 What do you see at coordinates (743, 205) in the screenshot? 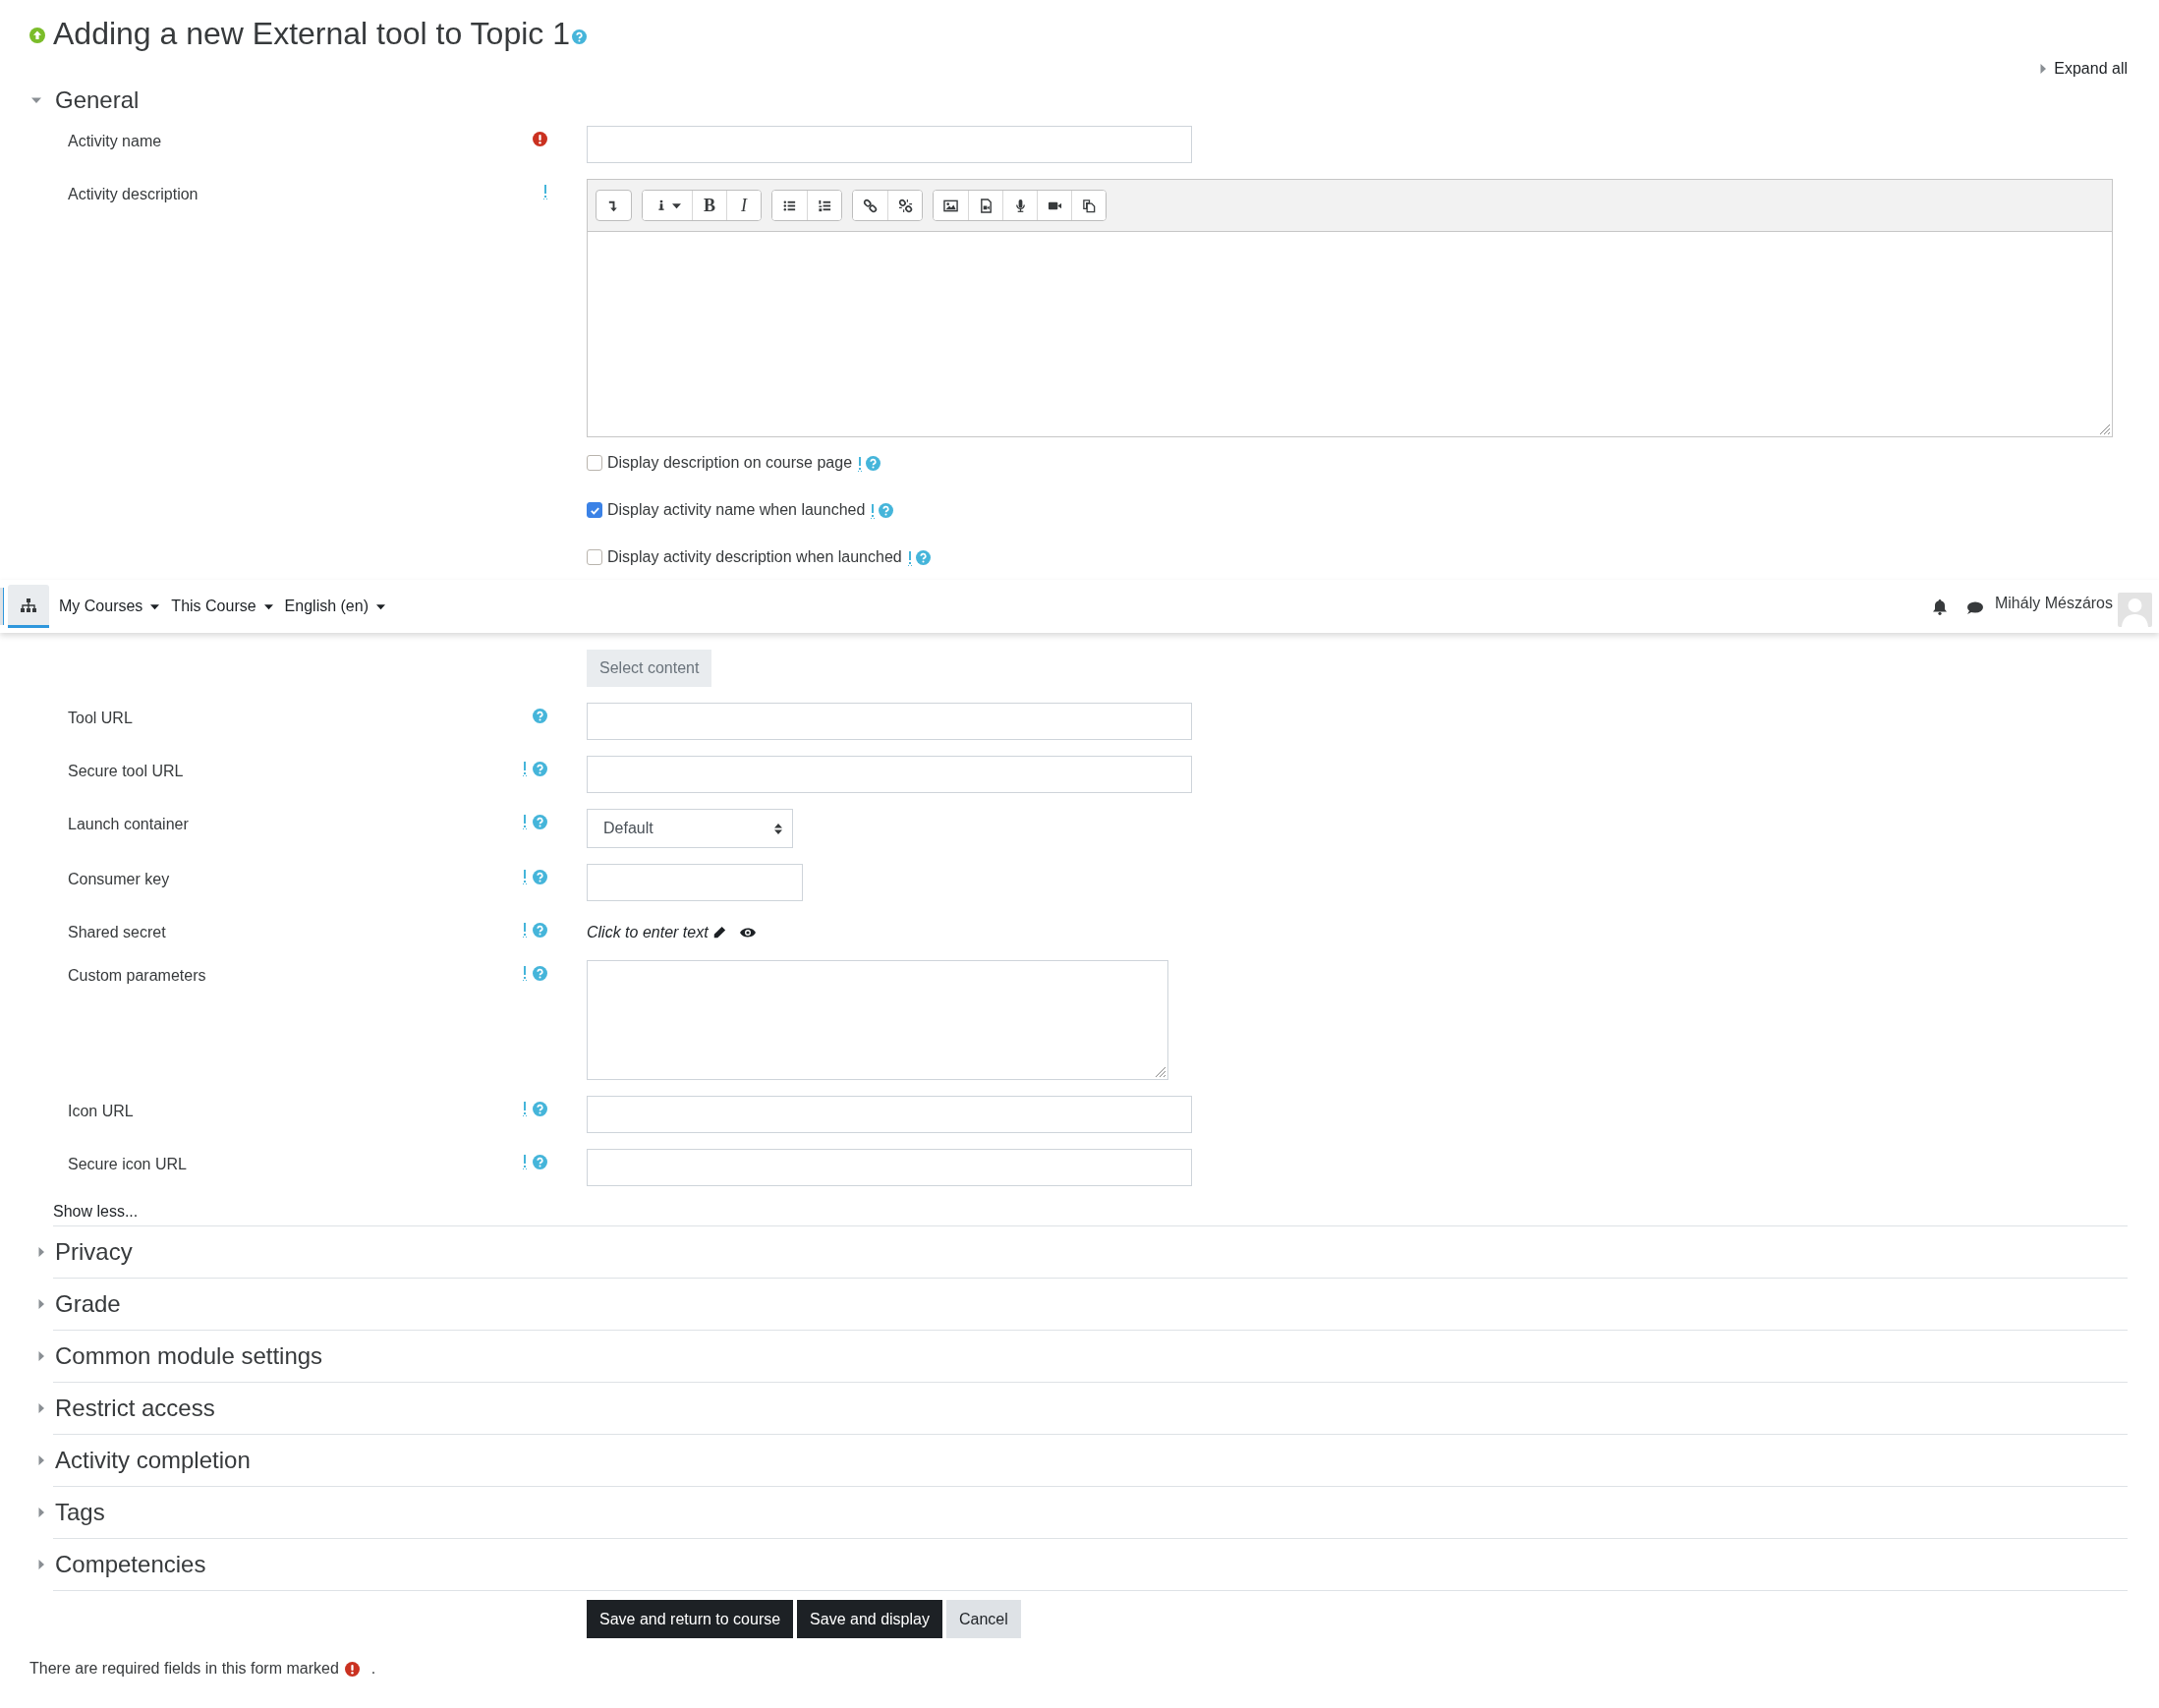
I see `italic-button: I` at bounding box center [743, 205].